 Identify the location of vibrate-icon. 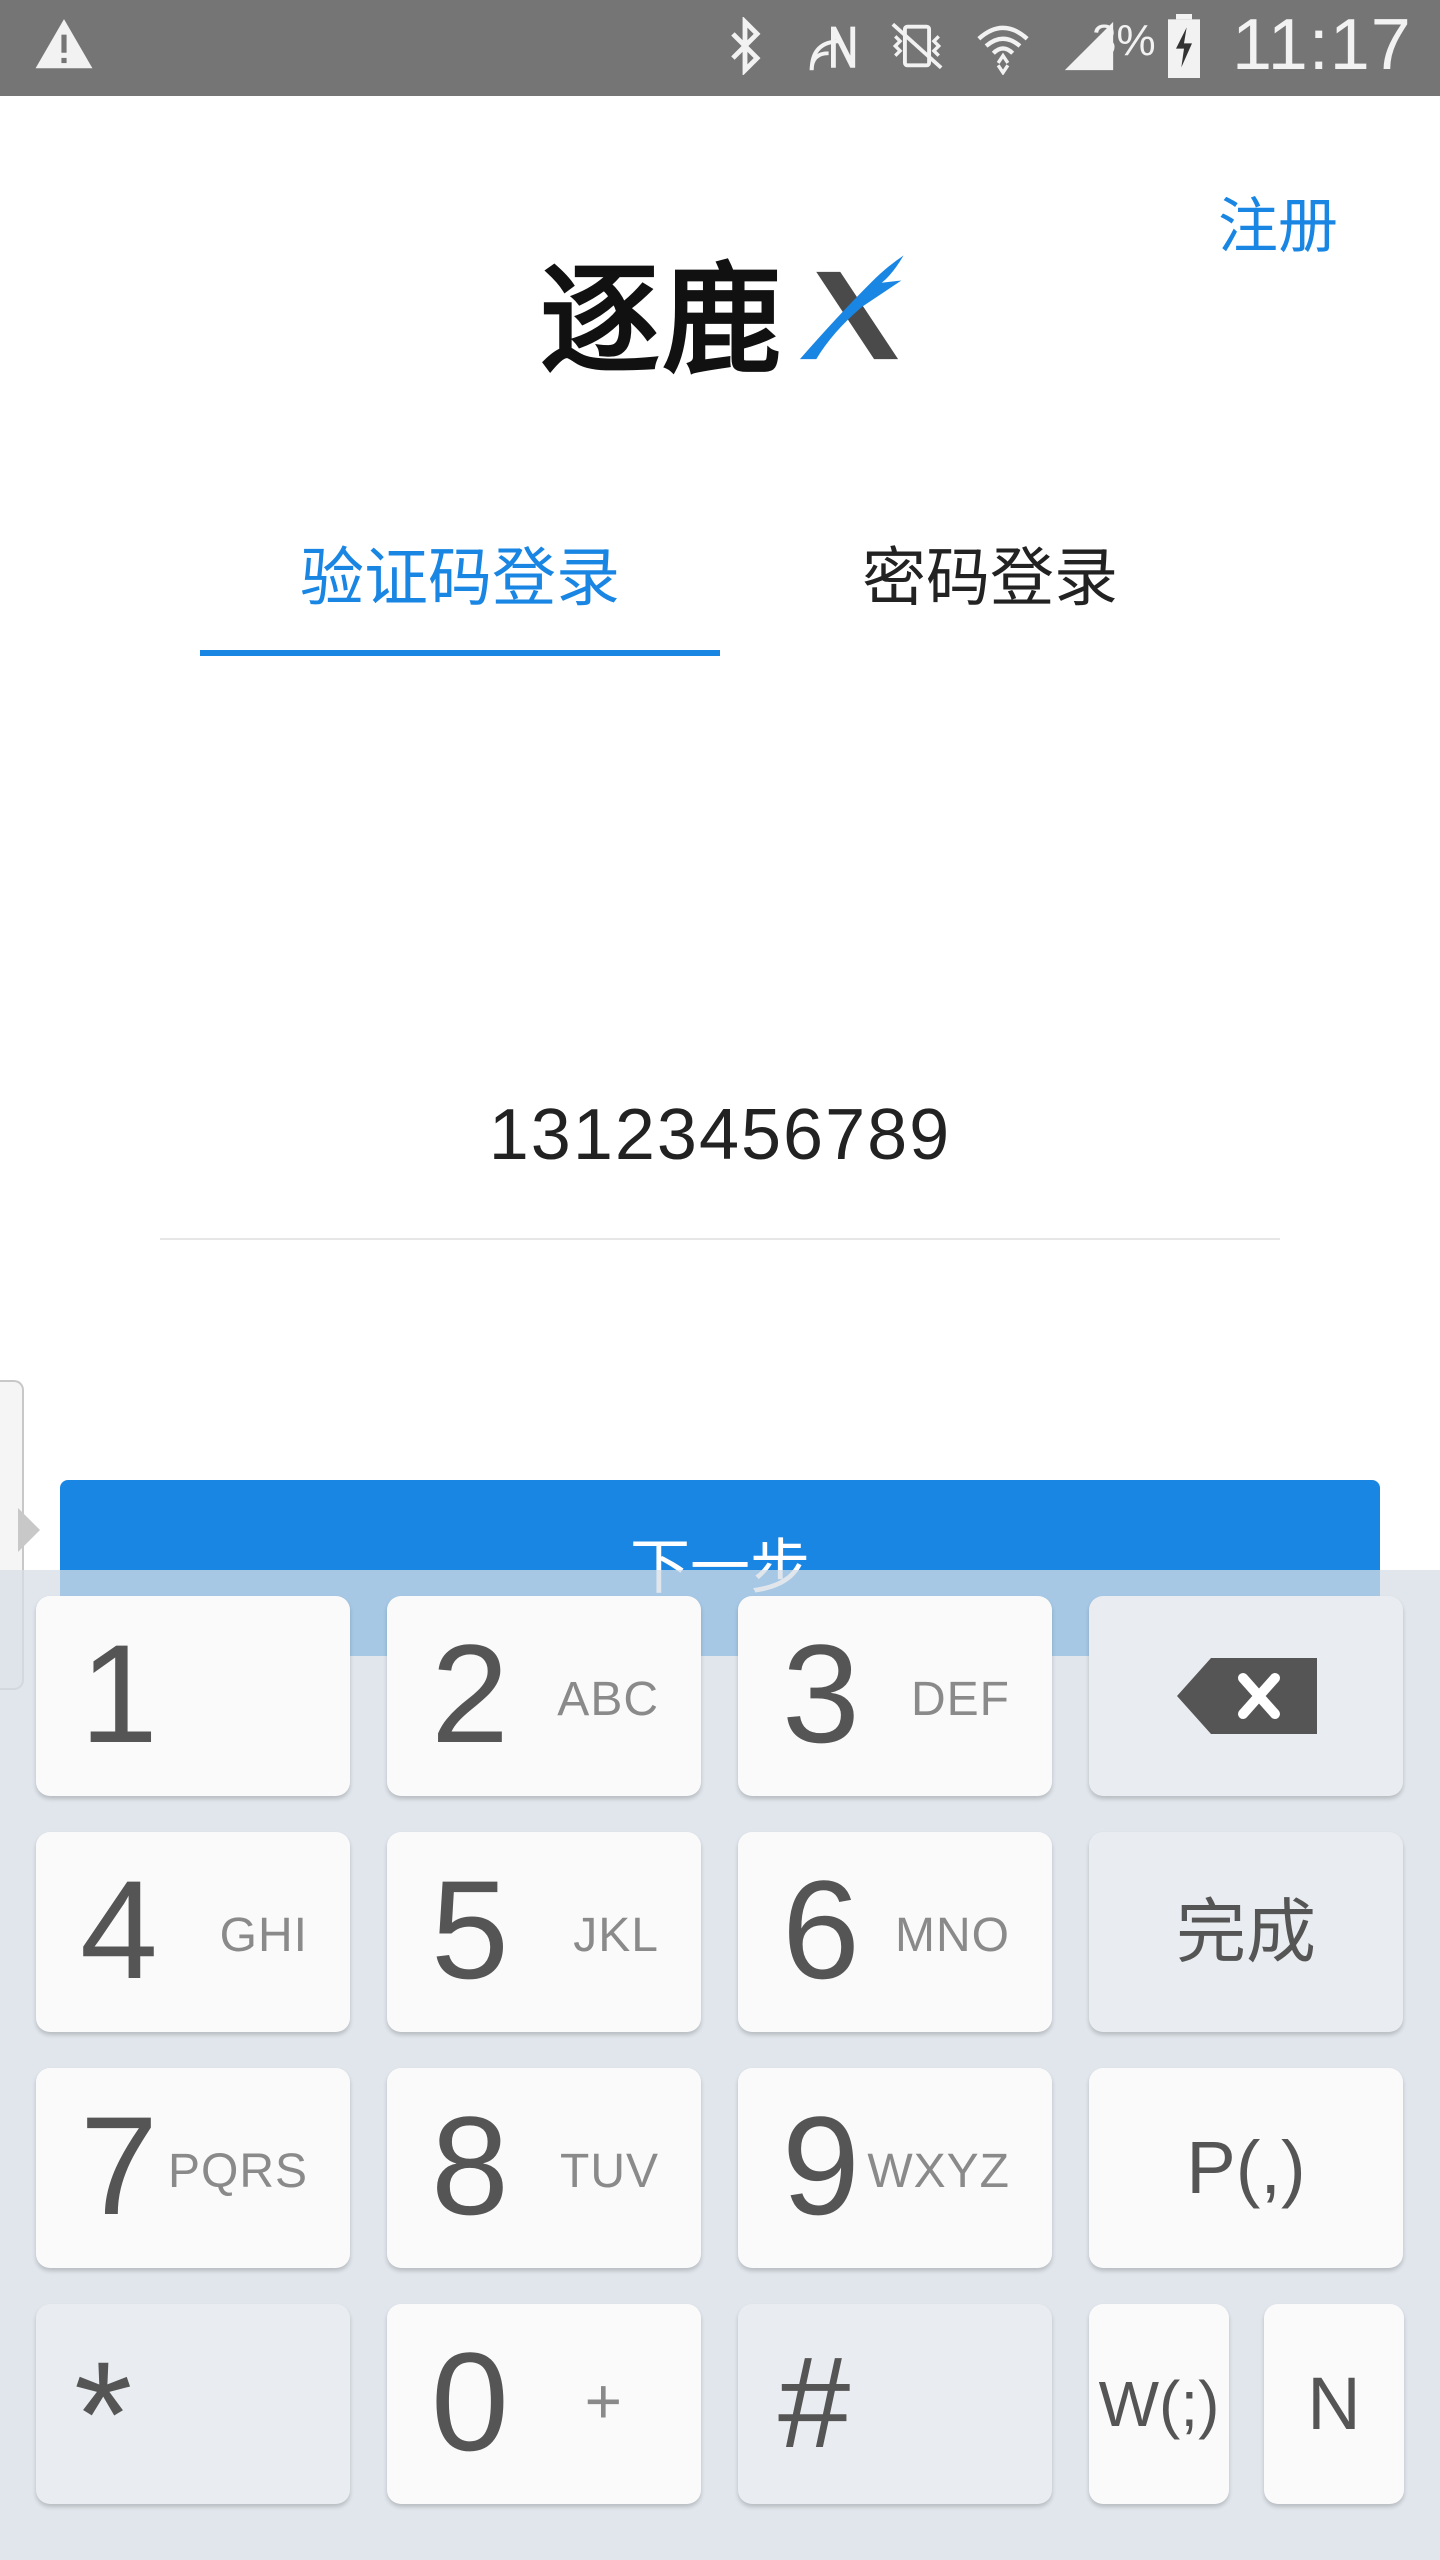
(917, 46).